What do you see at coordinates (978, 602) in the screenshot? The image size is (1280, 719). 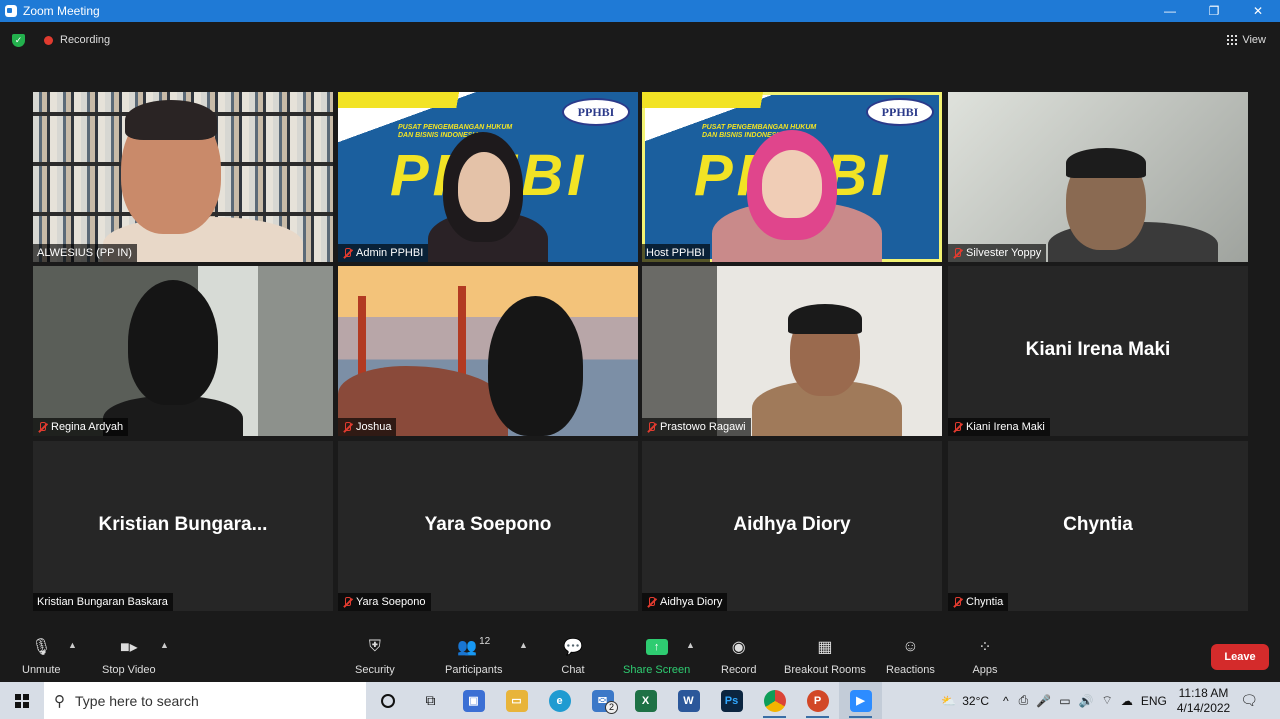 I see `participant-label: Chyntia` at bounding box center [978, 602].